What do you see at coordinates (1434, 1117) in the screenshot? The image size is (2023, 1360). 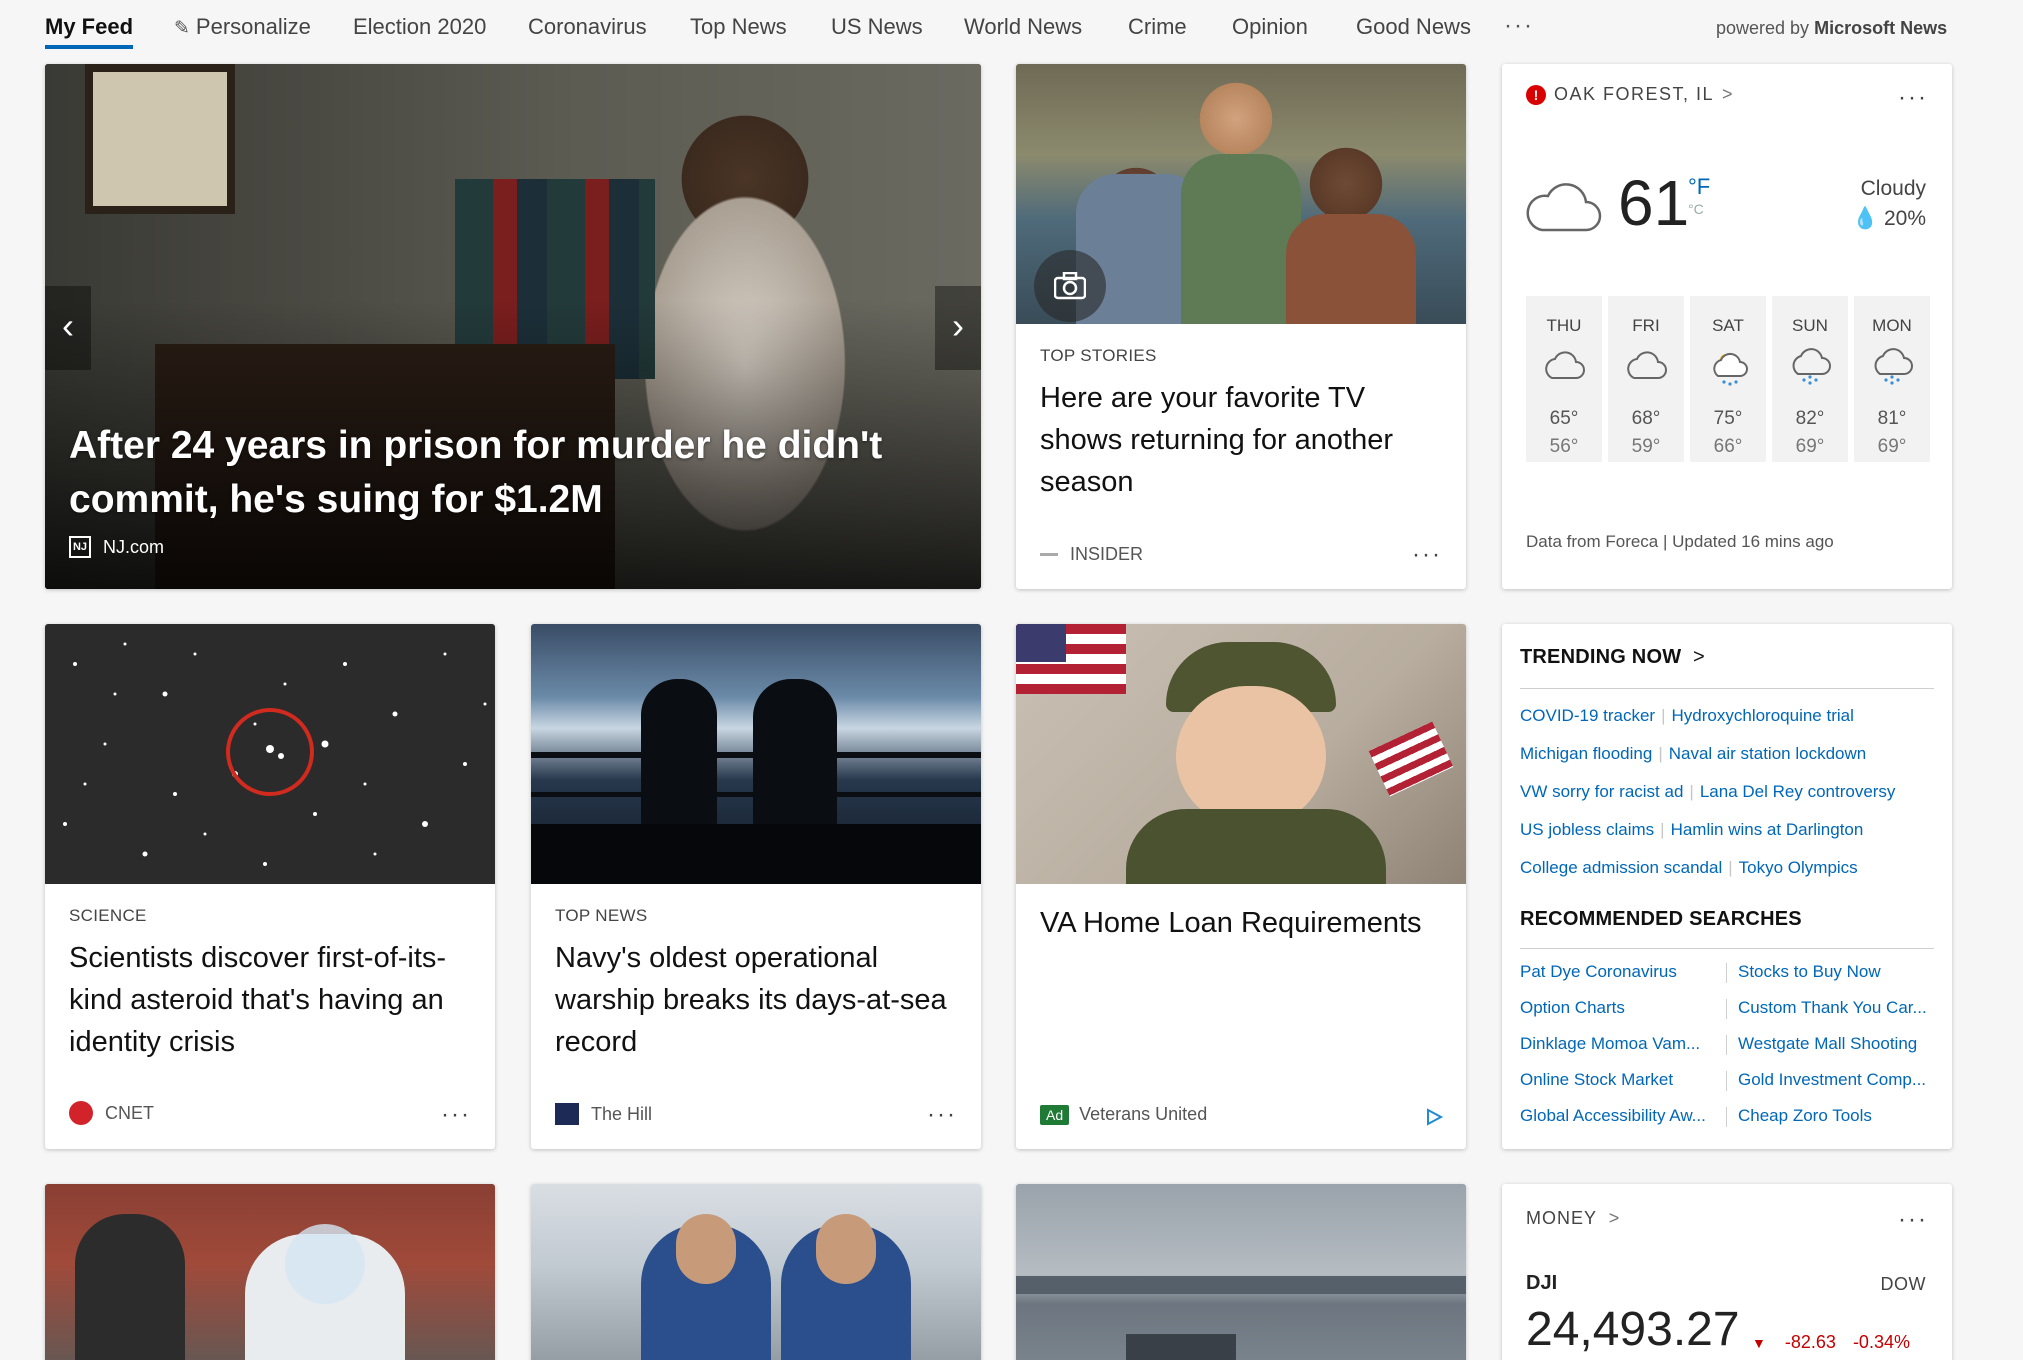 I see `ad-choices-icon` at bounding box center [1434, 1117].